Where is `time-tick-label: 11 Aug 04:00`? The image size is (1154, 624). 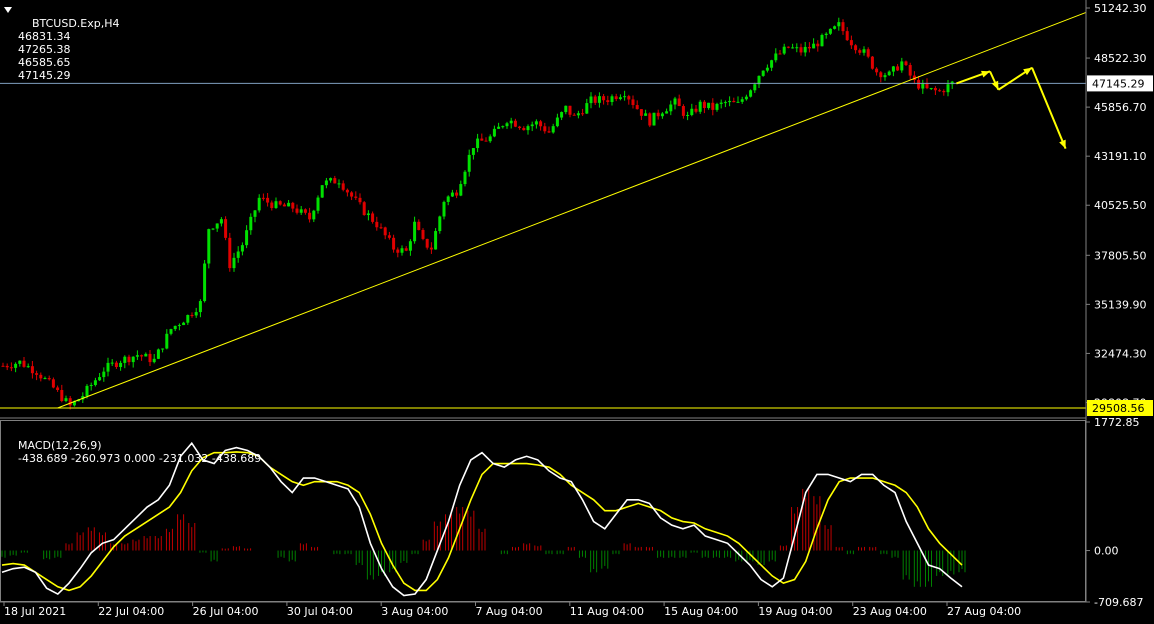
time-tick-label: 11 Aug 04:00 is located at coordinates (607, 611).